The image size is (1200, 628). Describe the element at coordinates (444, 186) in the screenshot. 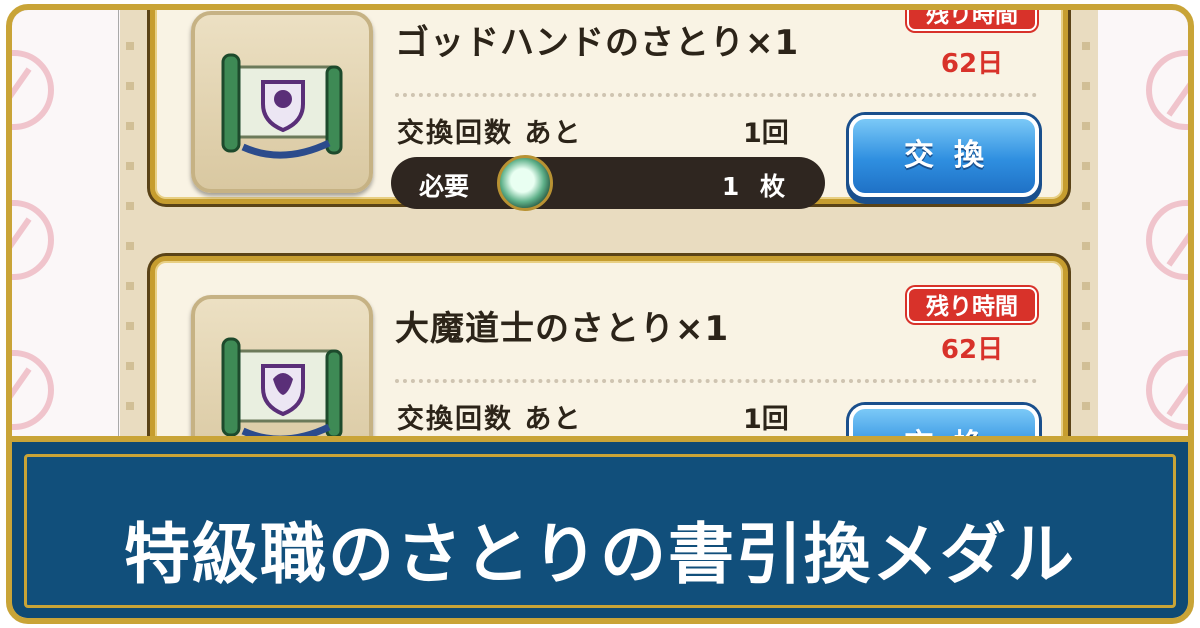

I see `required-label: 必要` at that location.